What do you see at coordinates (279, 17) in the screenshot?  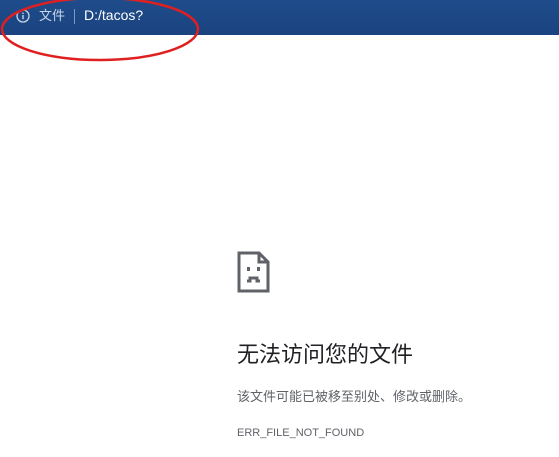 I see `address-bar: 文件 D:/tacos?` at bounding box center [279, 17].